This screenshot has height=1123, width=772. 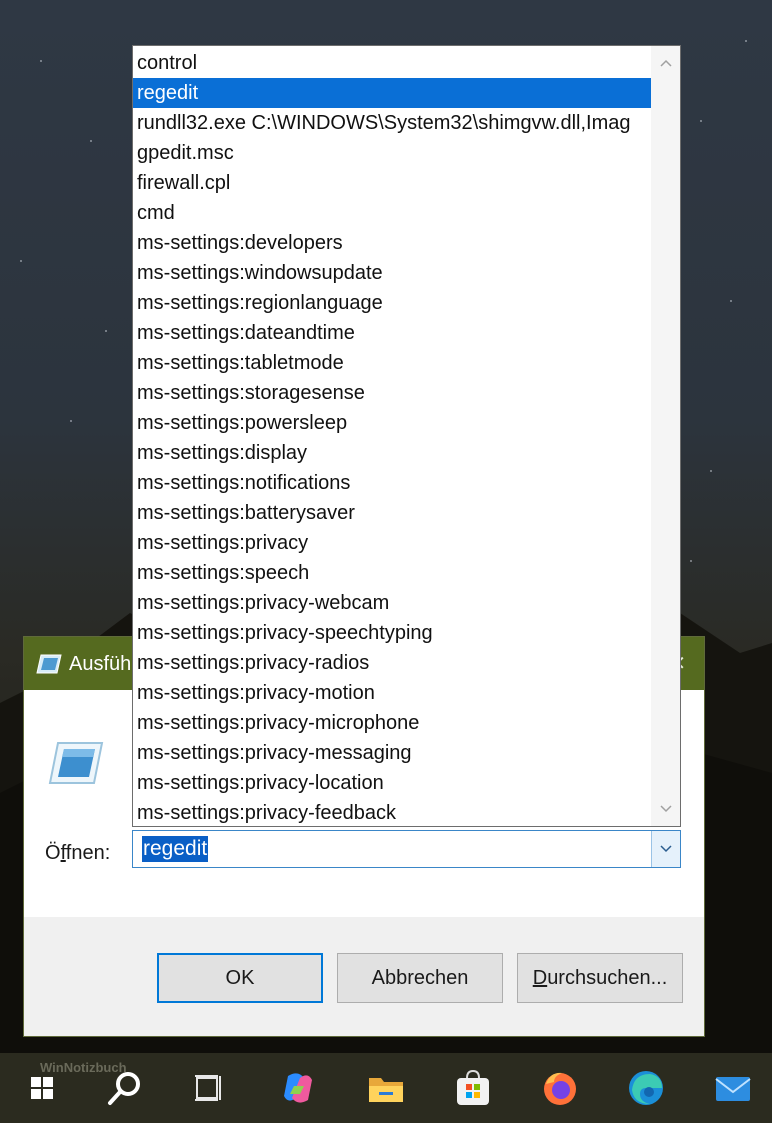 I want to click on edge-icon, so click(x=646, y=1088).